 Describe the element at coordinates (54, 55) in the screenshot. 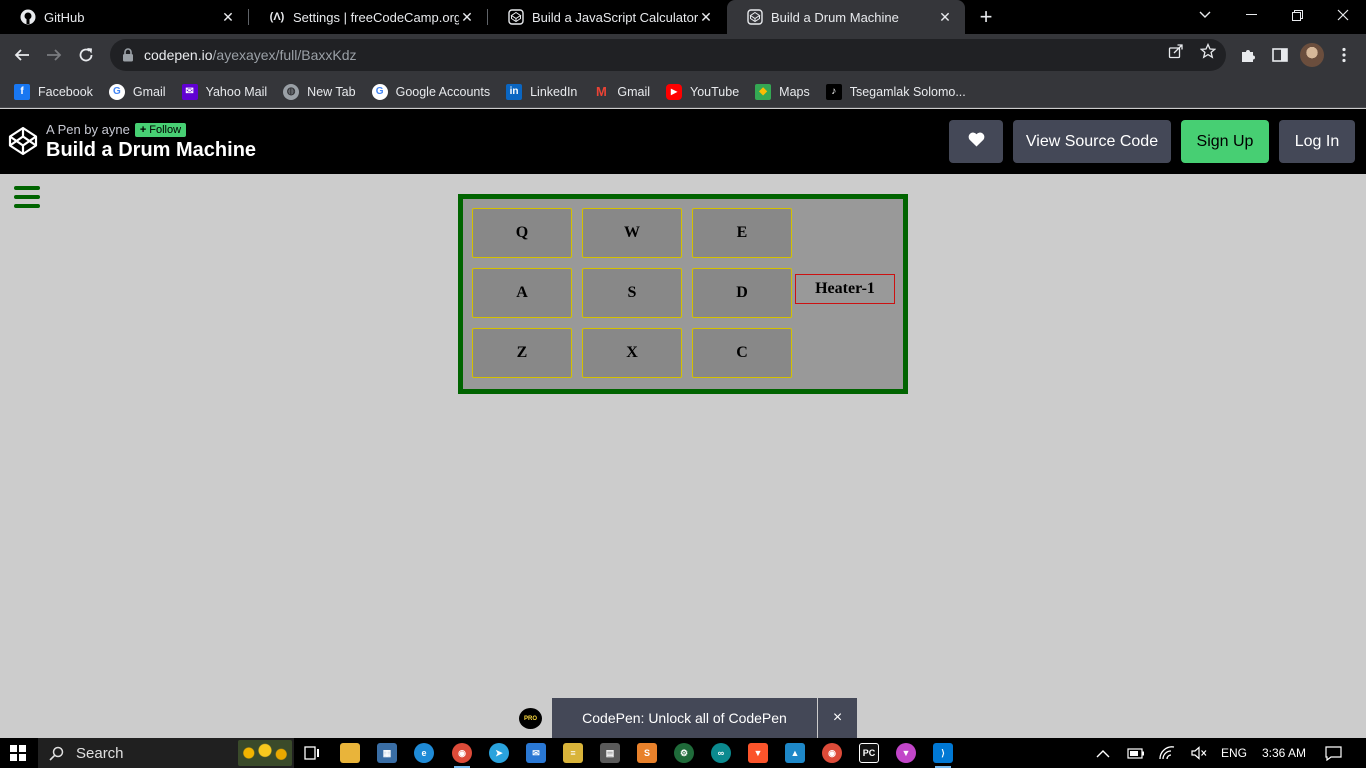

I see `forward-button` at that location.